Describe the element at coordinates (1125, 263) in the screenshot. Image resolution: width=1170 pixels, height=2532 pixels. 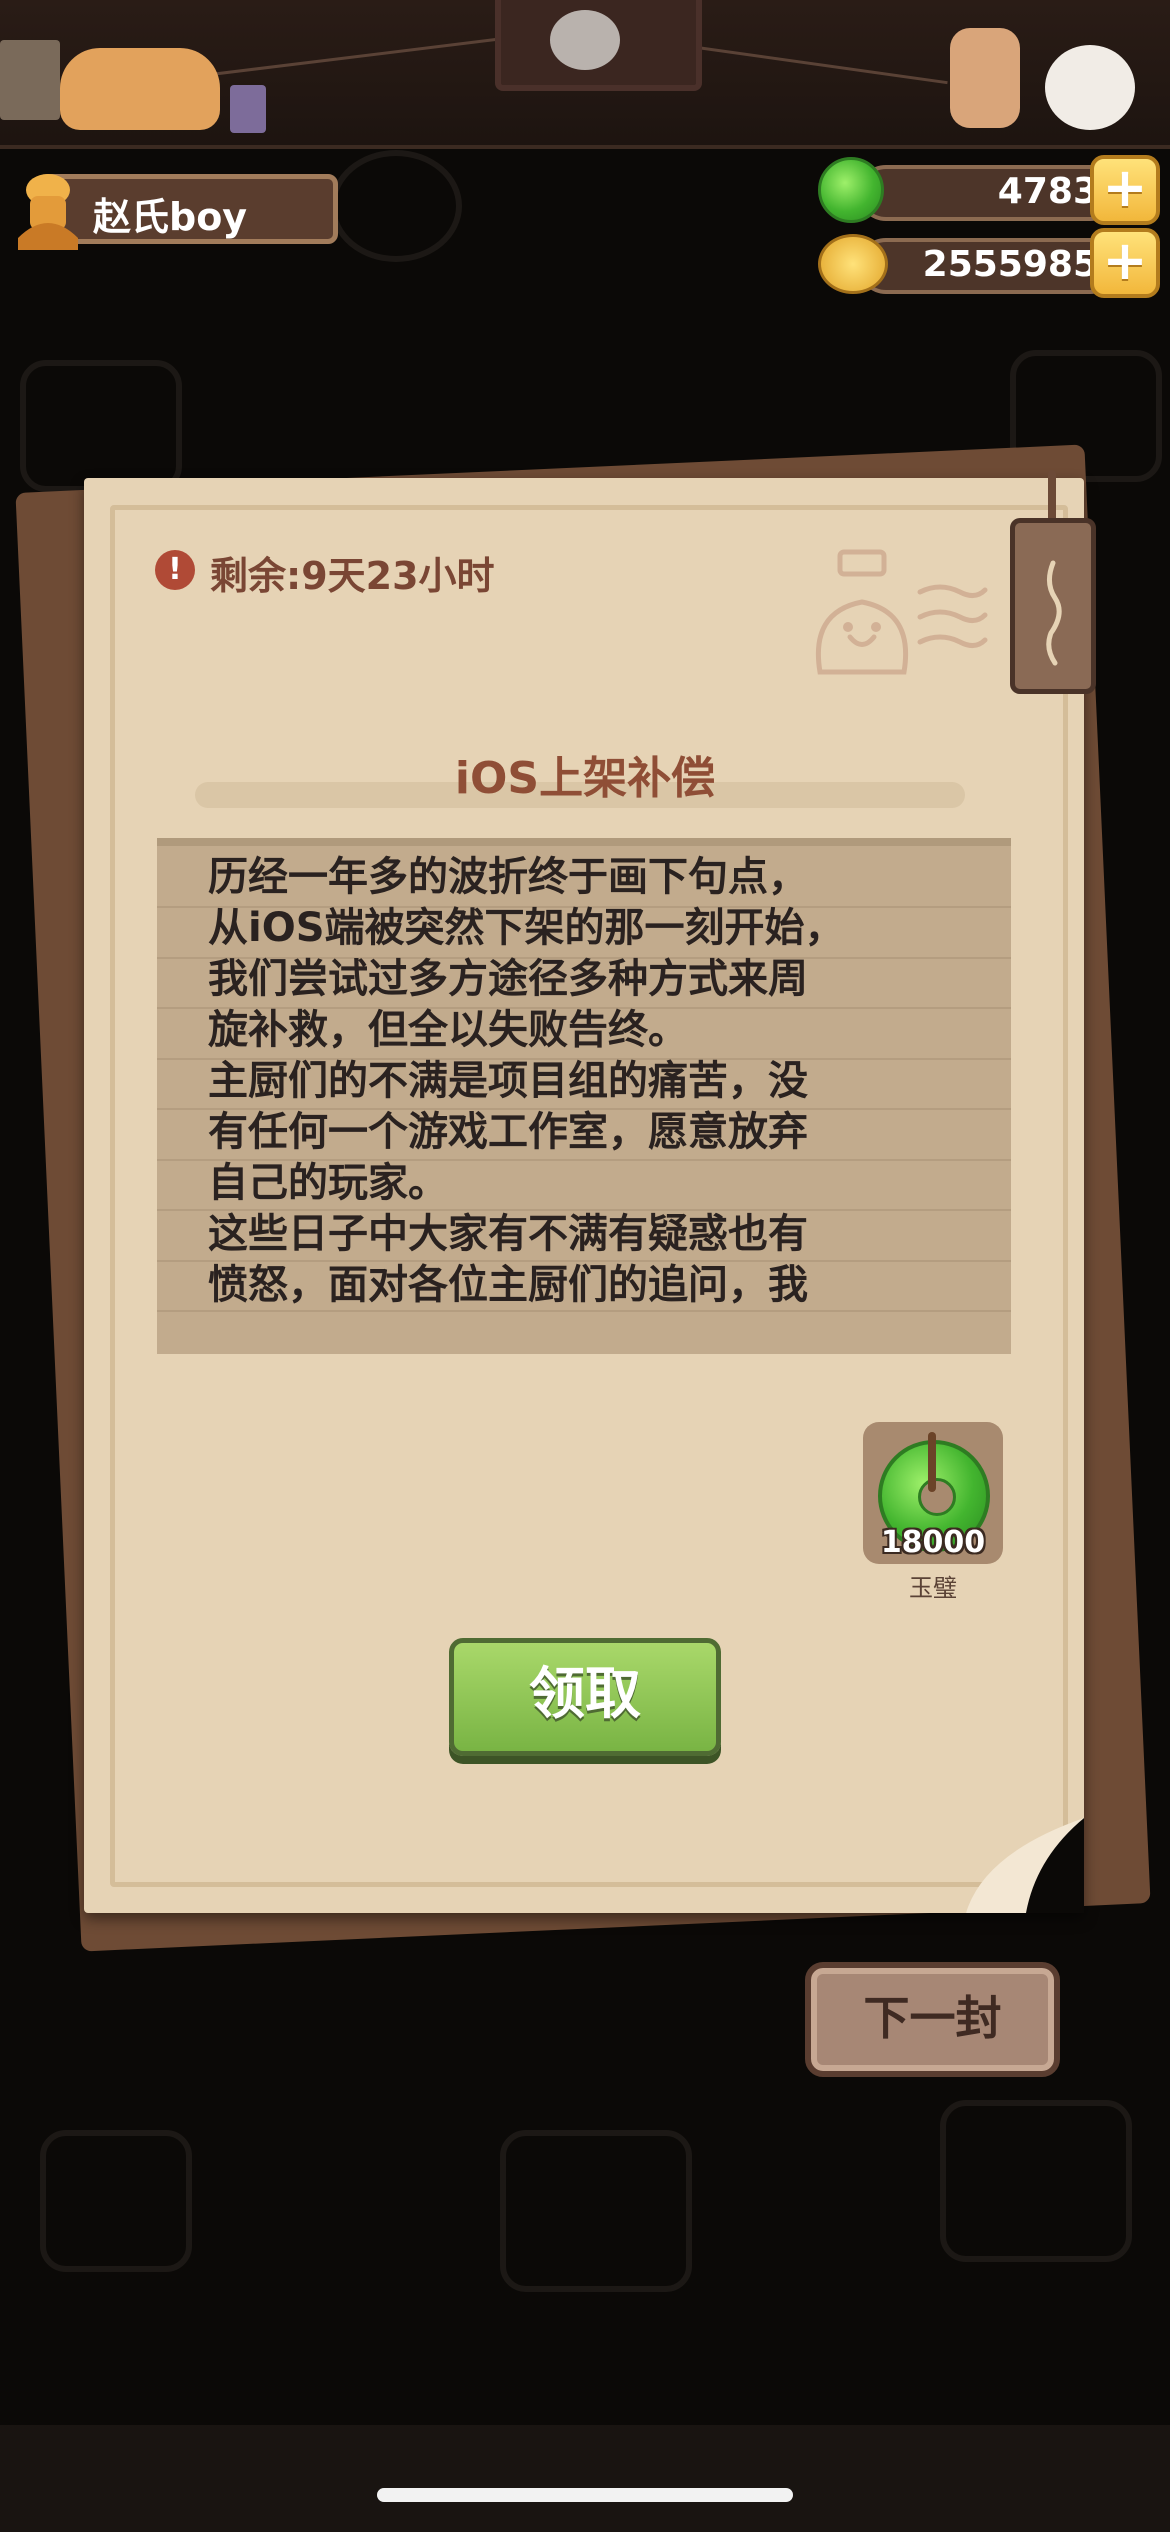
I see `coin-add-button: +` at that location.